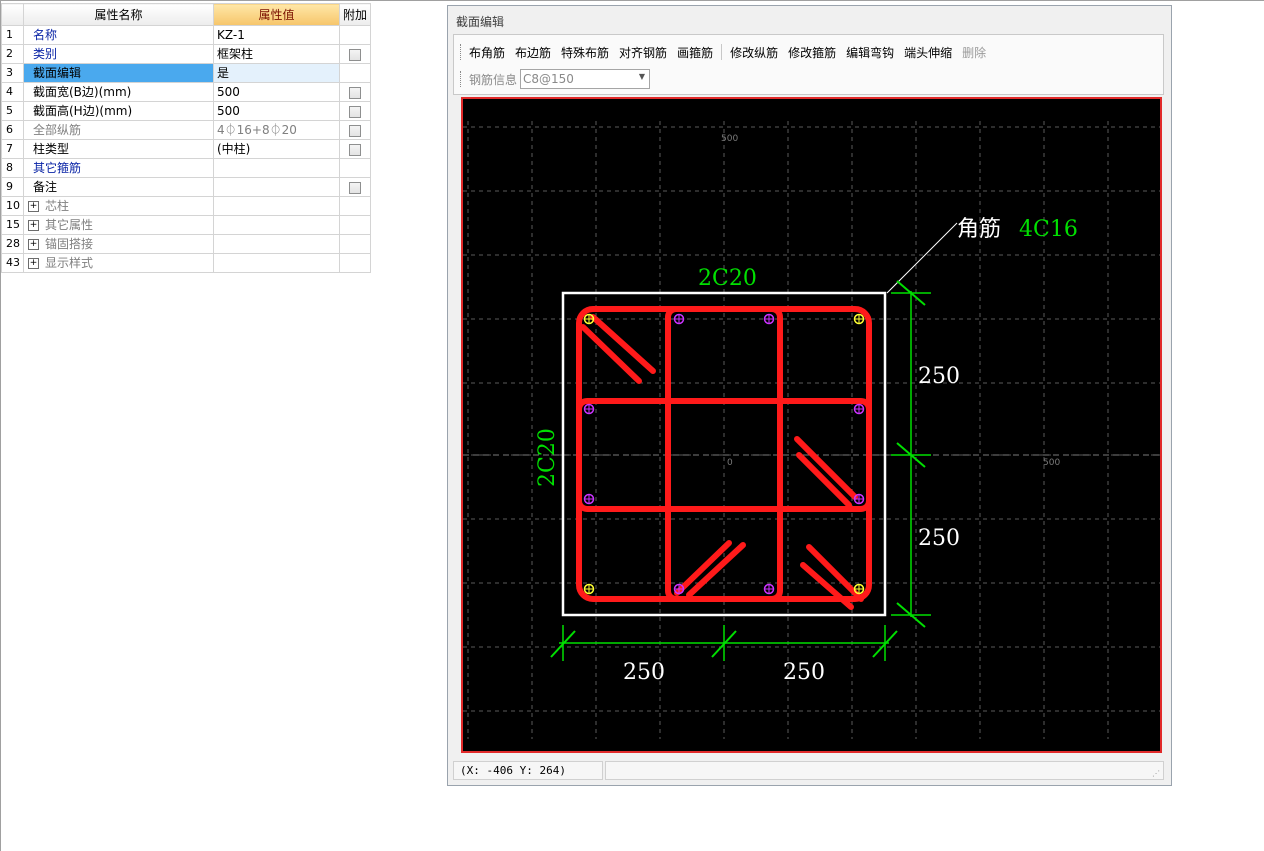 This screenshot has height=851, width=1264. Describe the element at coordinates (548, 79) in the screenshot. I see `rebar-info-value: C8@150` at that location.